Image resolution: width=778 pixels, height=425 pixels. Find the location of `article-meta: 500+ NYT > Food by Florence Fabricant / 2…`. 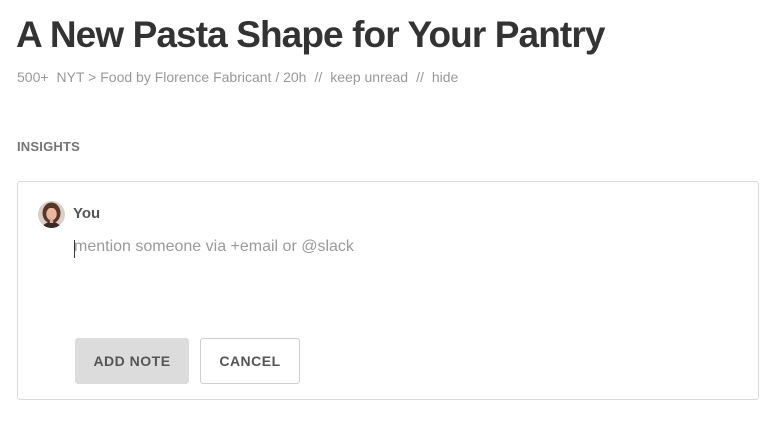

article-meta: 500+ NYT > Food by Florence Fabricant / 2… is located at coordinates (237, 77).